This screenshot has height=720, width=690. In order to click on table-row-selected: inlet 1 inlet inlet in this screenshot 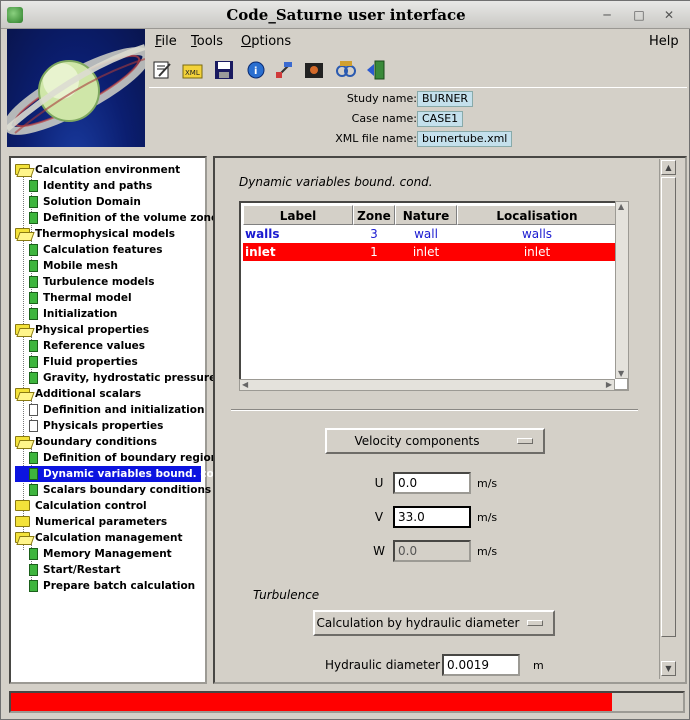, I will do `click(429, 252)`.